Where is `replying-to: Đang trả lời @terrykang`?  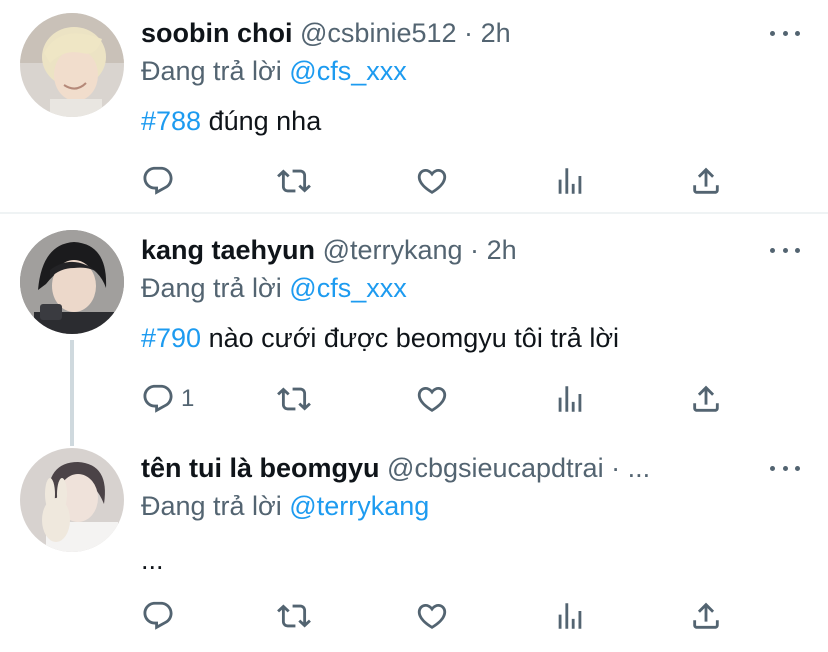 replying-to: Đang trả lời @terrykang is located at coordinates (285, 506).